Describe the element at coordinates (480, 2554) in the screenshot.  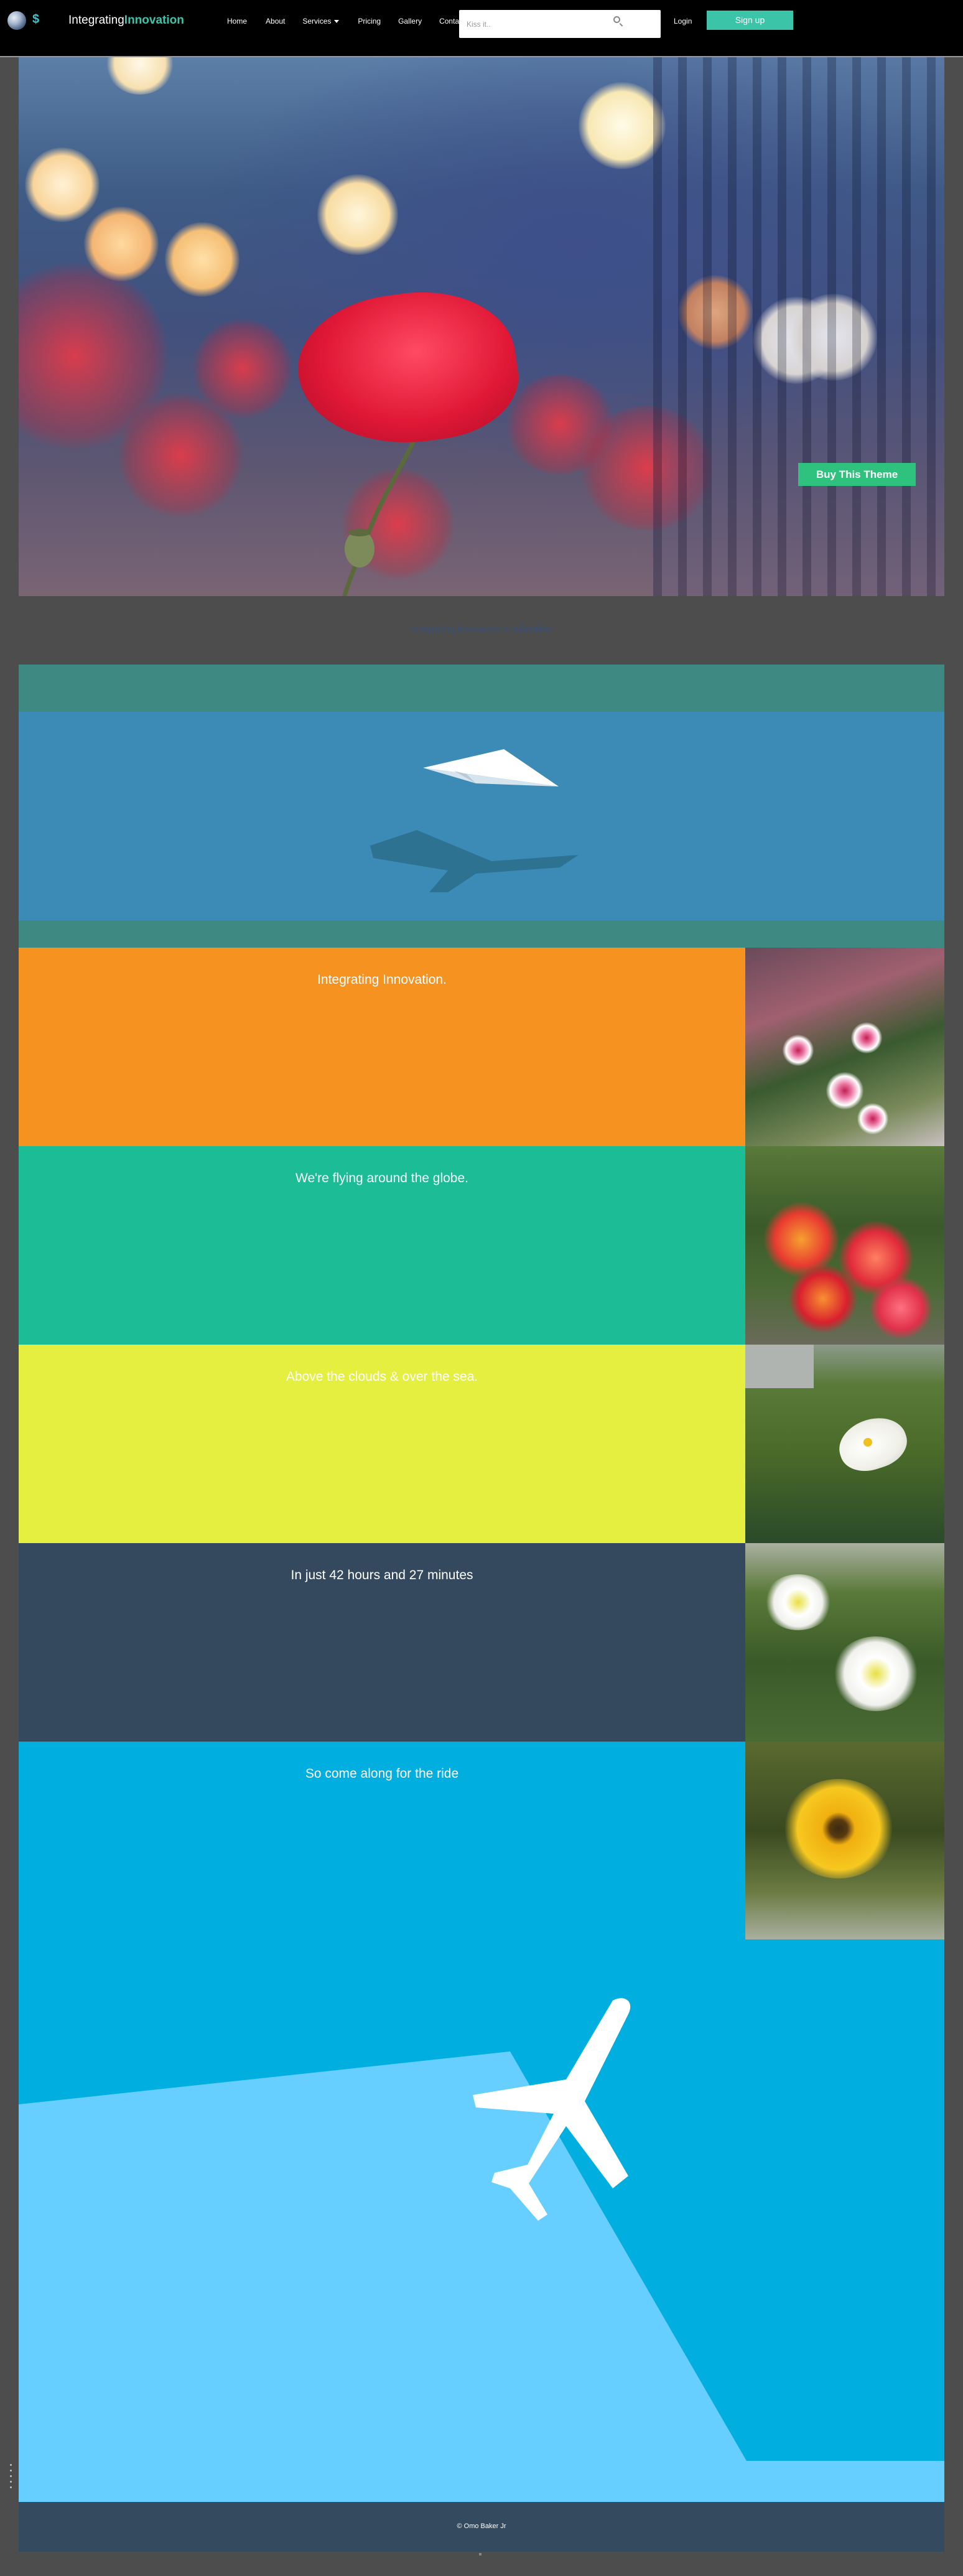
I see `scroll-indicator` at that location.